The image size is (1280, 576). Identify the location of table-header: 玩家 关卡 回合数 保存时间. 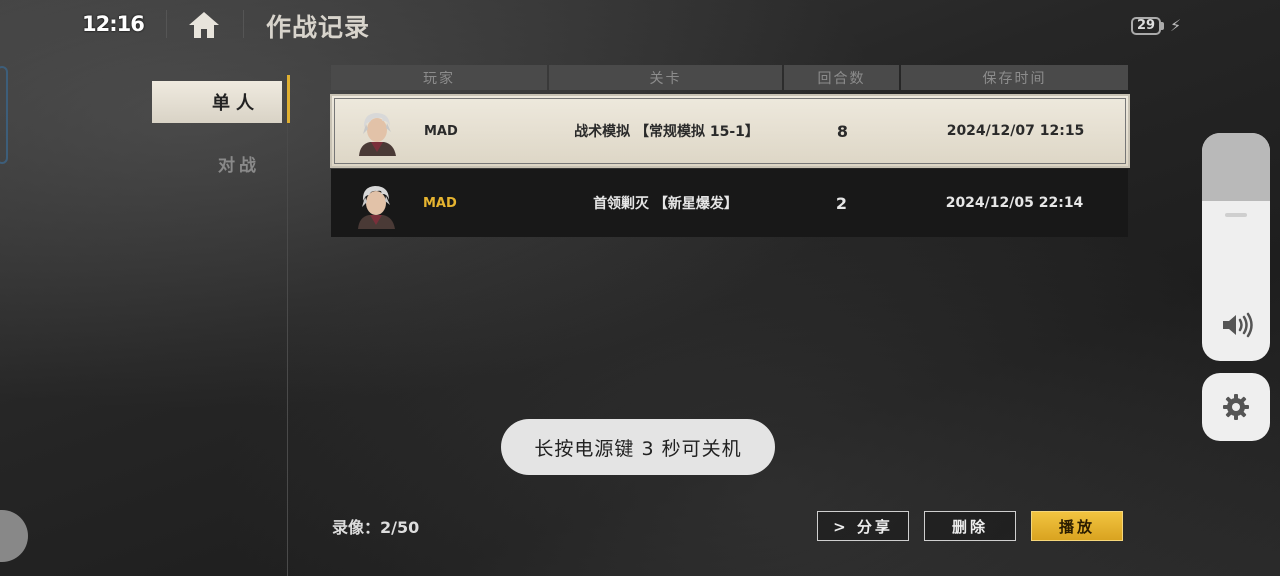
(729, 77).